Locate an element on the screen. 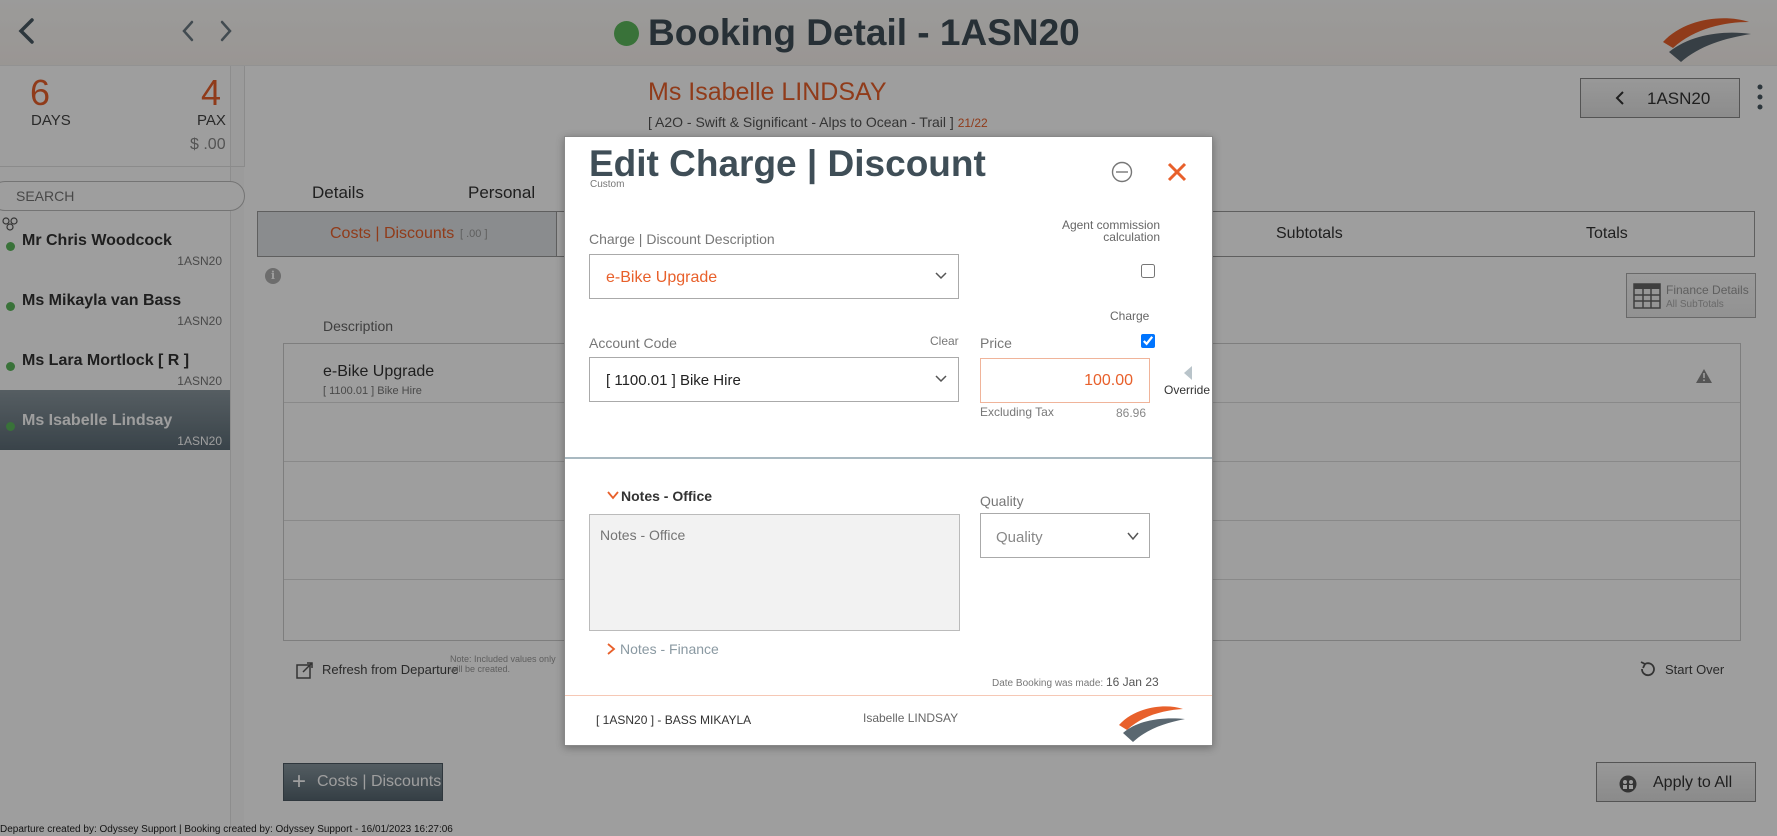  section-divider is located at coordinates (888, 458).